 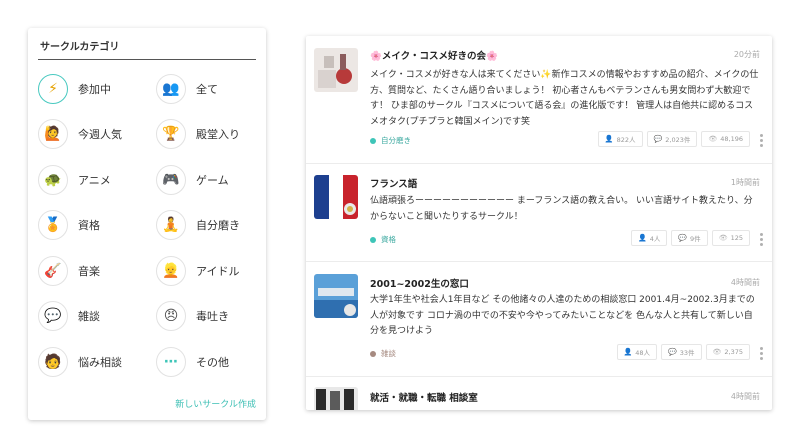 What do you see at coordinates (636, 352) in the screenshot?
I see `members-count: 👤 48人` at bounding box center [636, 352].